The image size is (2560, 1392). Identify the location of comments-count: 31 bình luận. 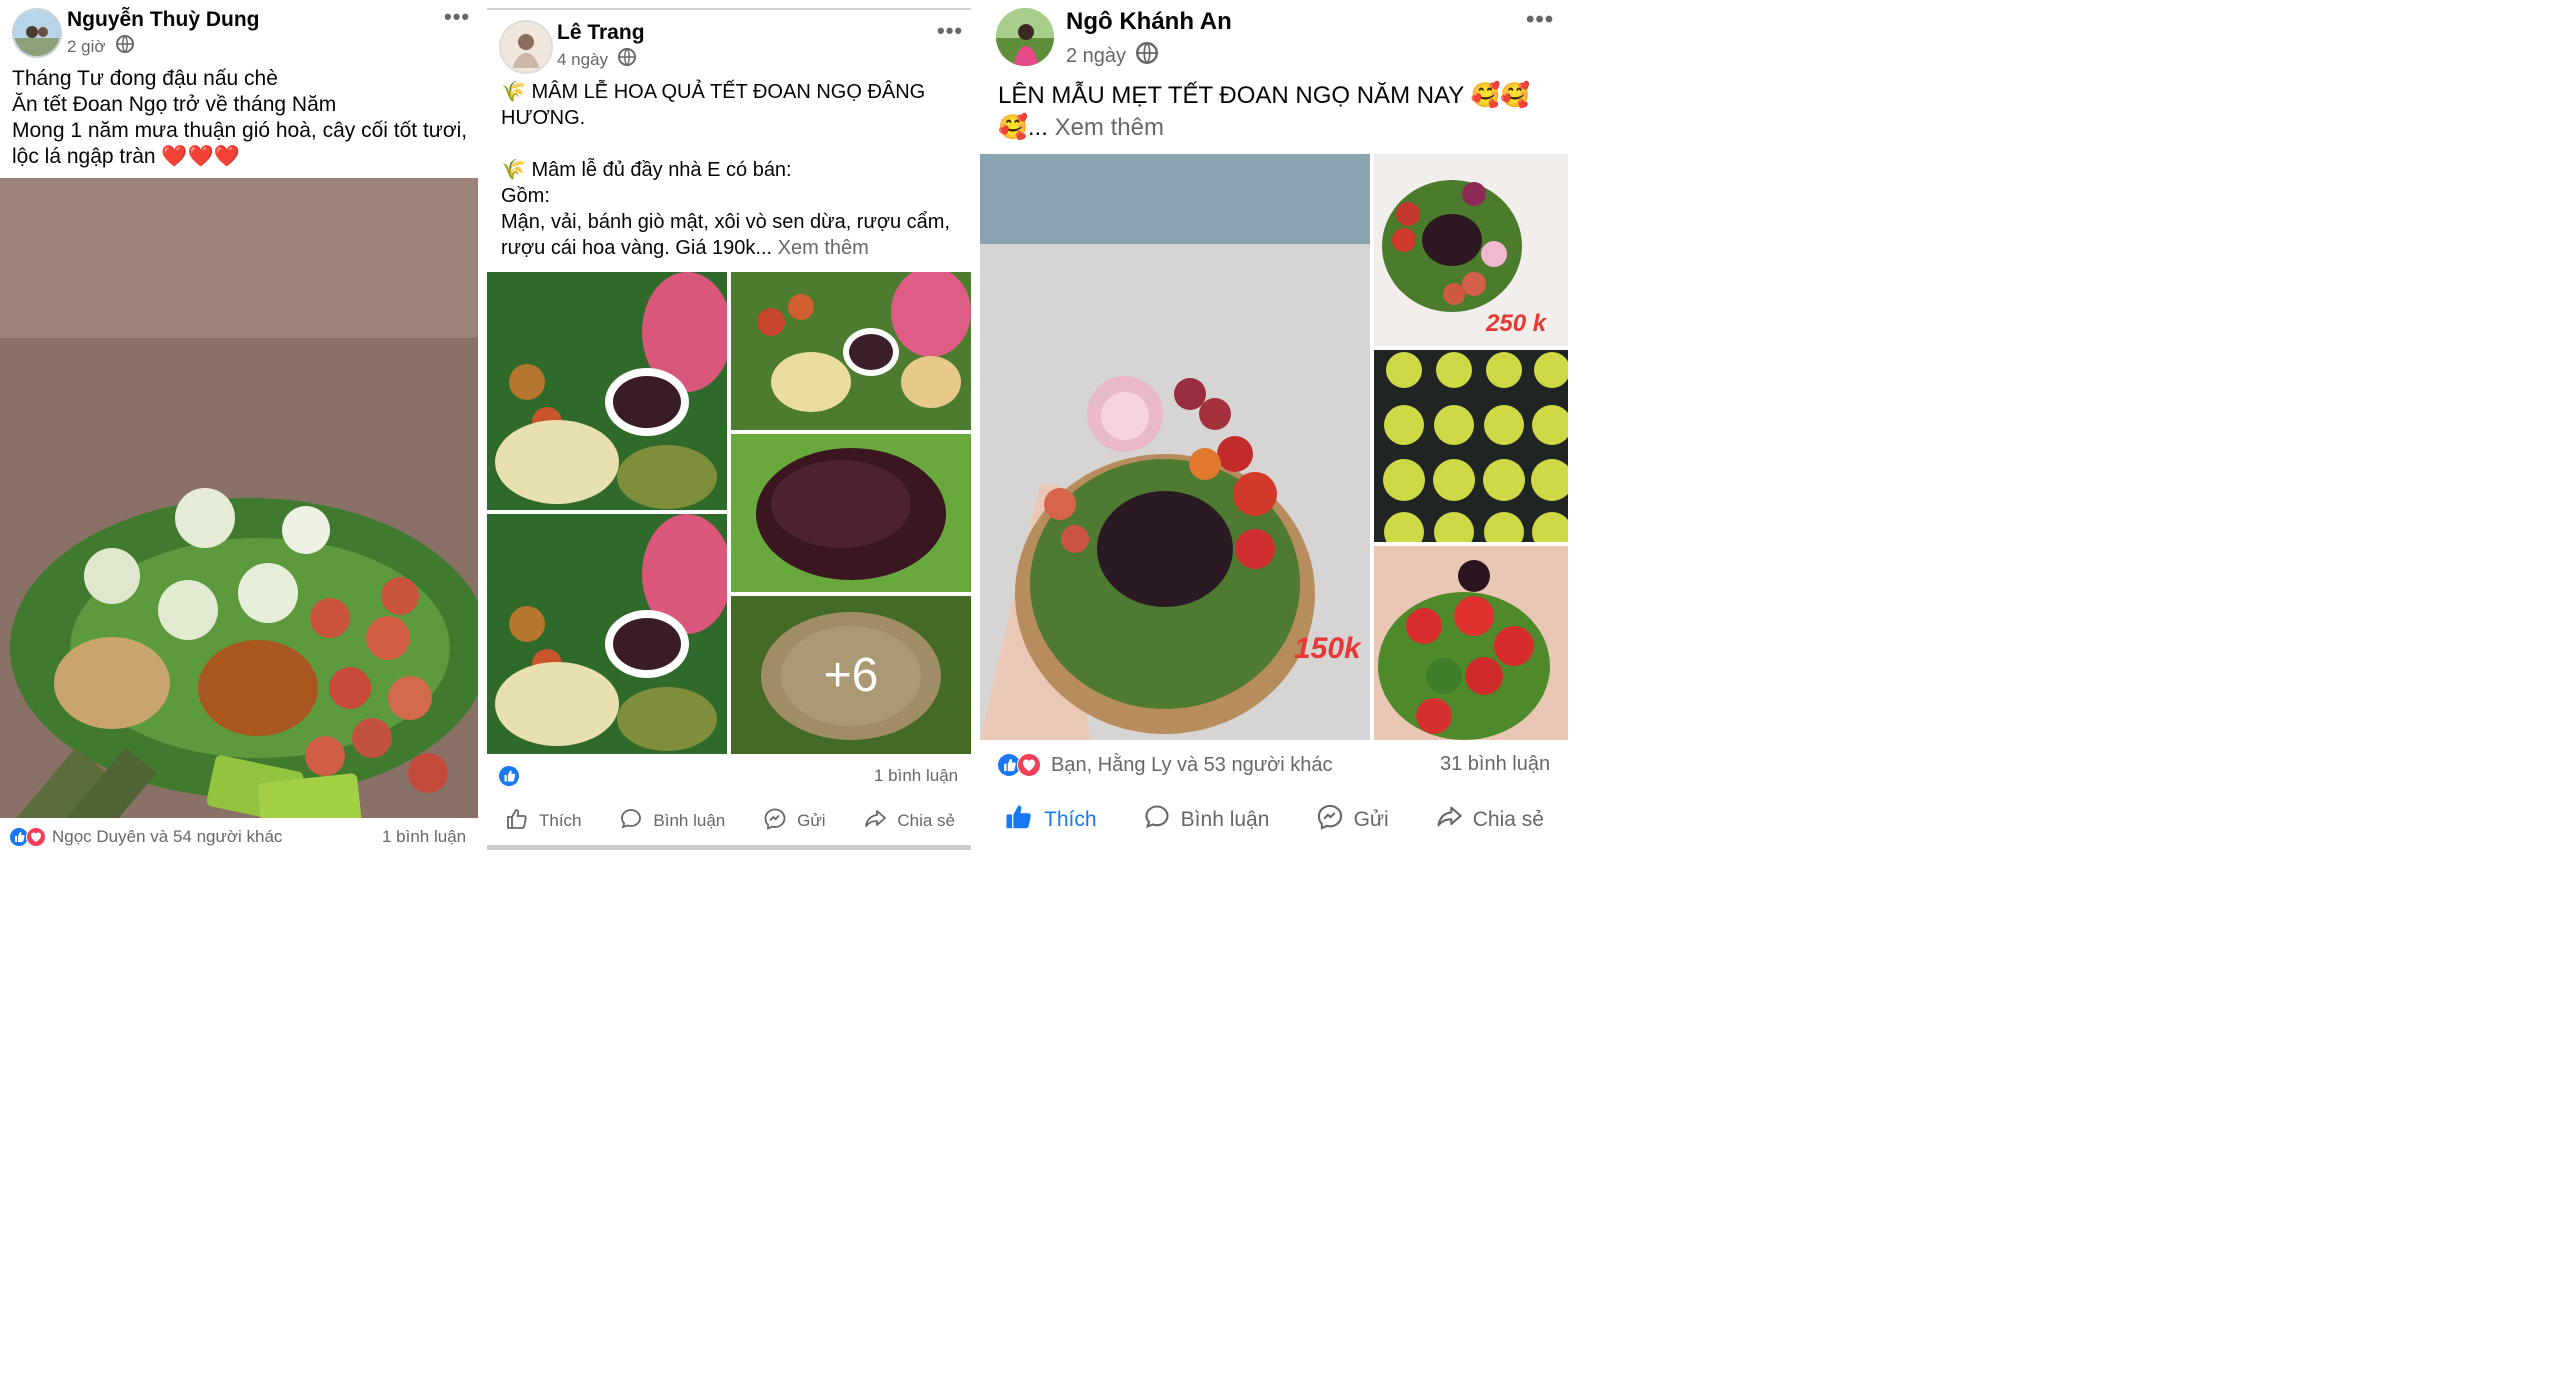
(1495, 764).